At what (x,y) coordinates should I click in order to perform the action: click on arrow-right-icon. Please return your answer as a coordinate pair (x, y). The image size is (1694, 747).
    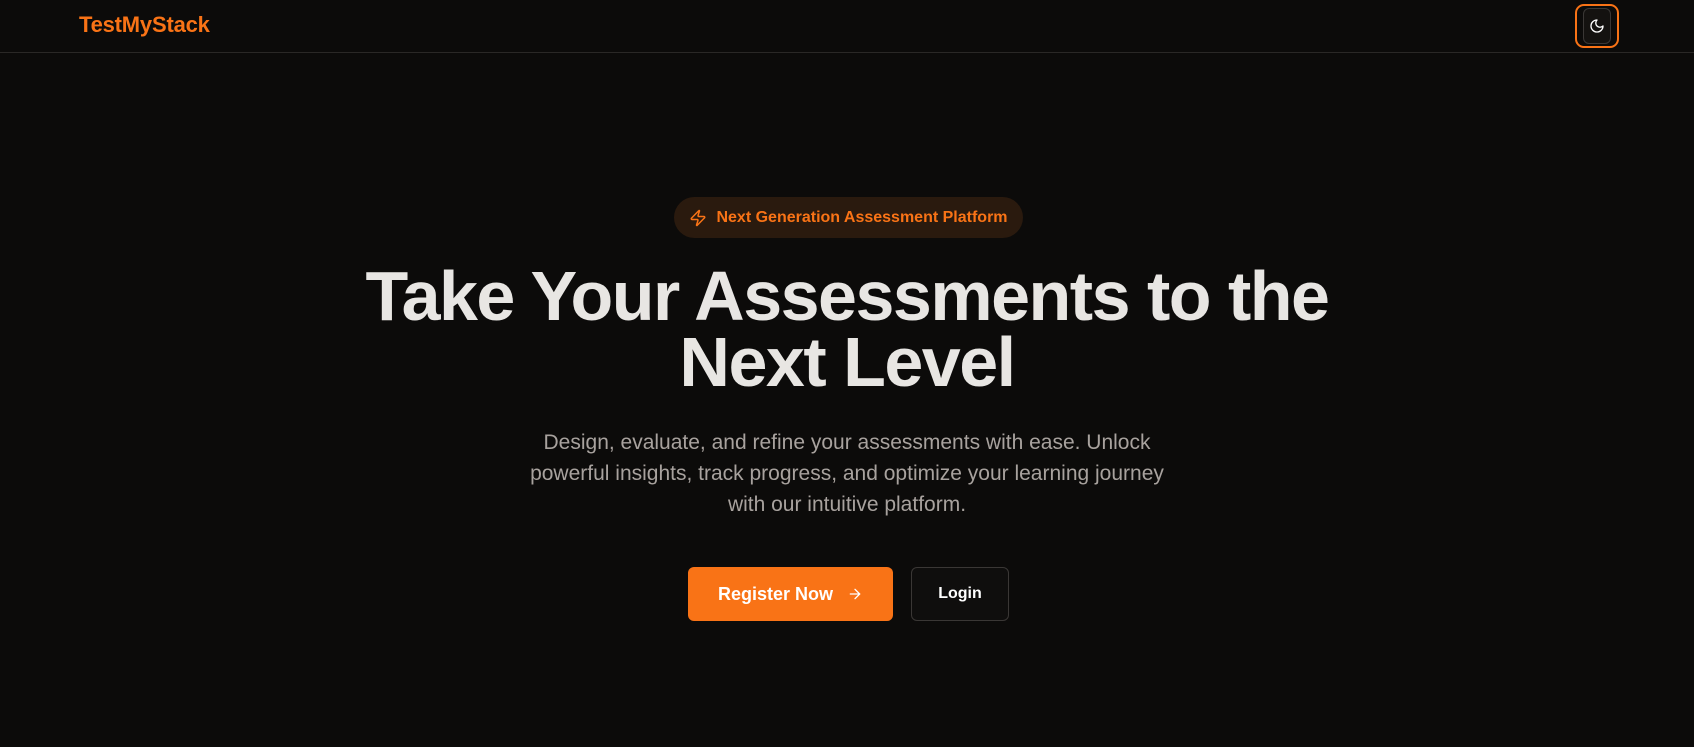
    Looking at the image, I should click on (855, 594).